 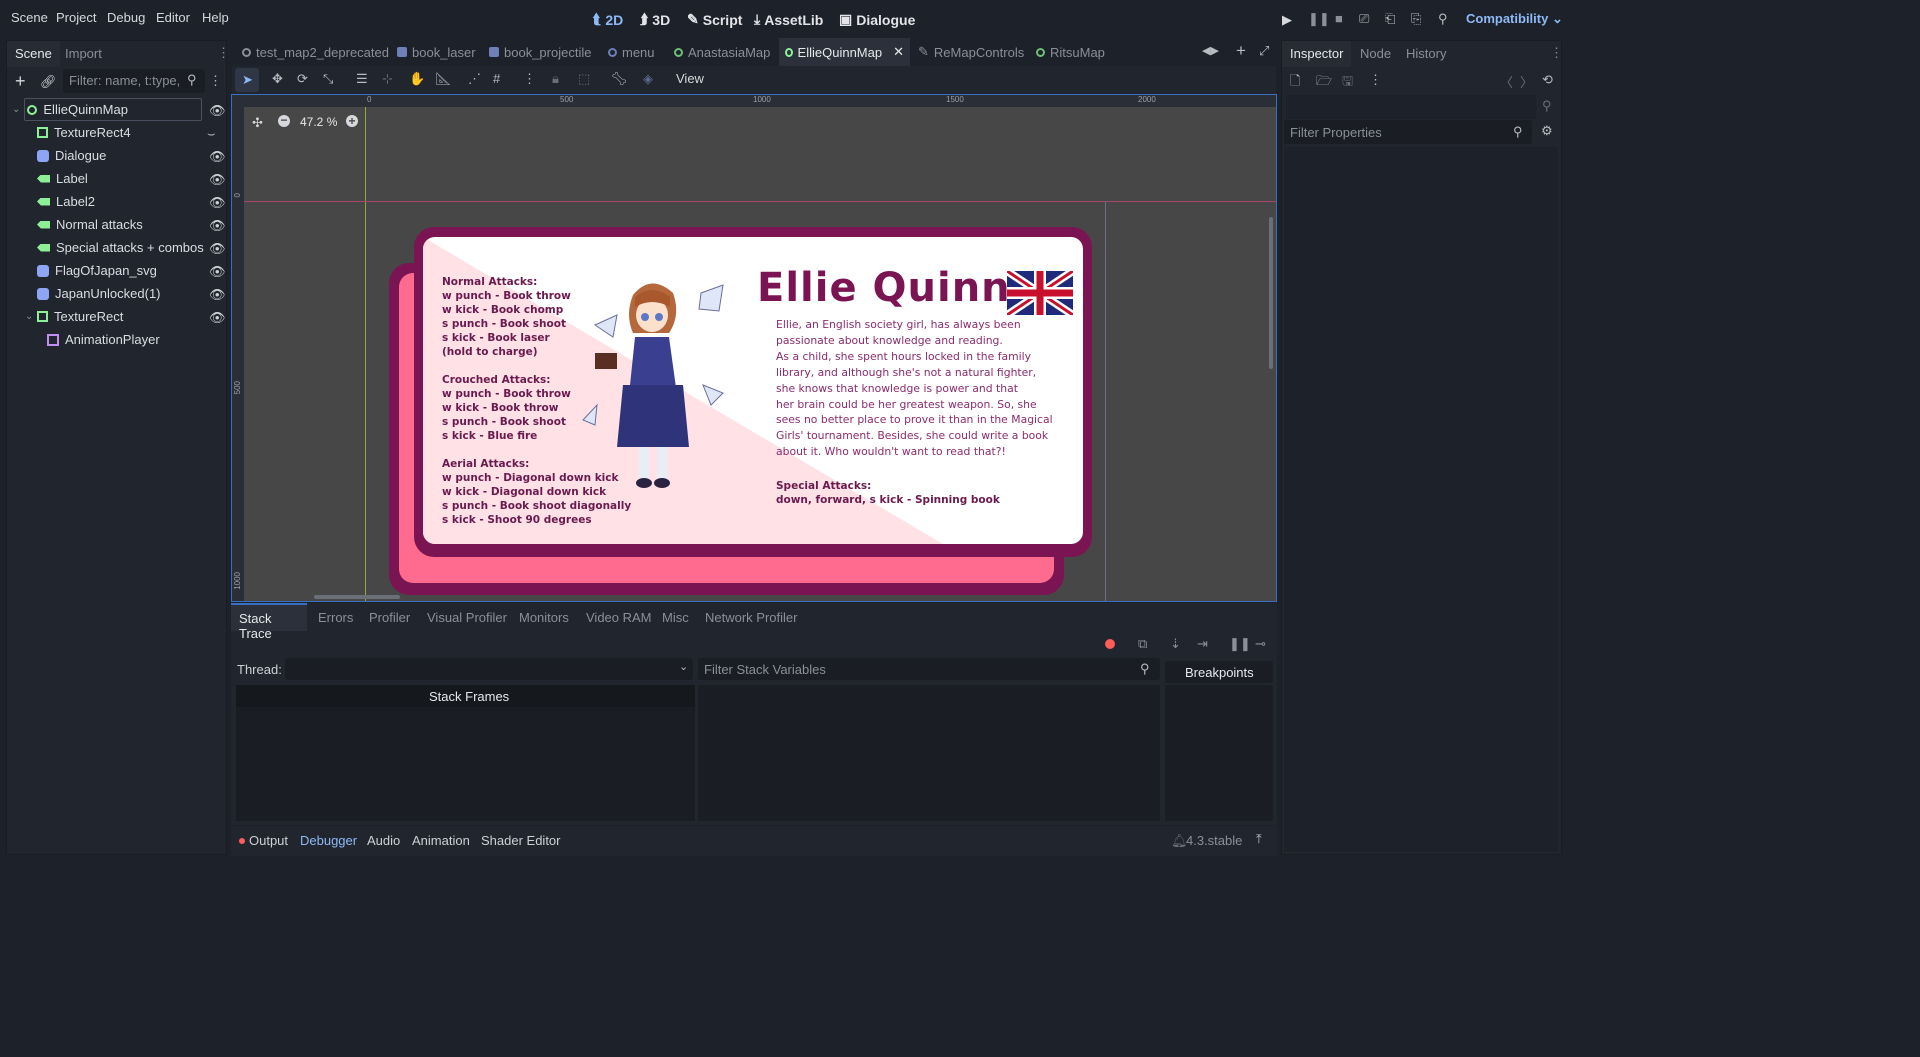 I want to click on open-folder-icon: 🗁︎, so click(x=1324, y=83).